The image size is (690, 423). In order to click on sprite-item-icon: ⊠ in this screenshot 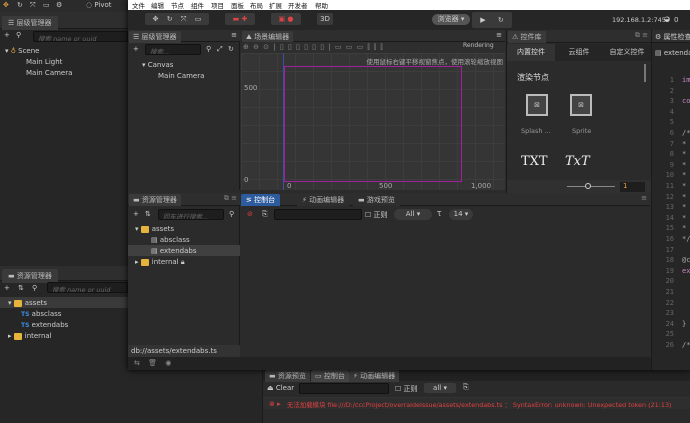, I will do `click(581, 105)`.